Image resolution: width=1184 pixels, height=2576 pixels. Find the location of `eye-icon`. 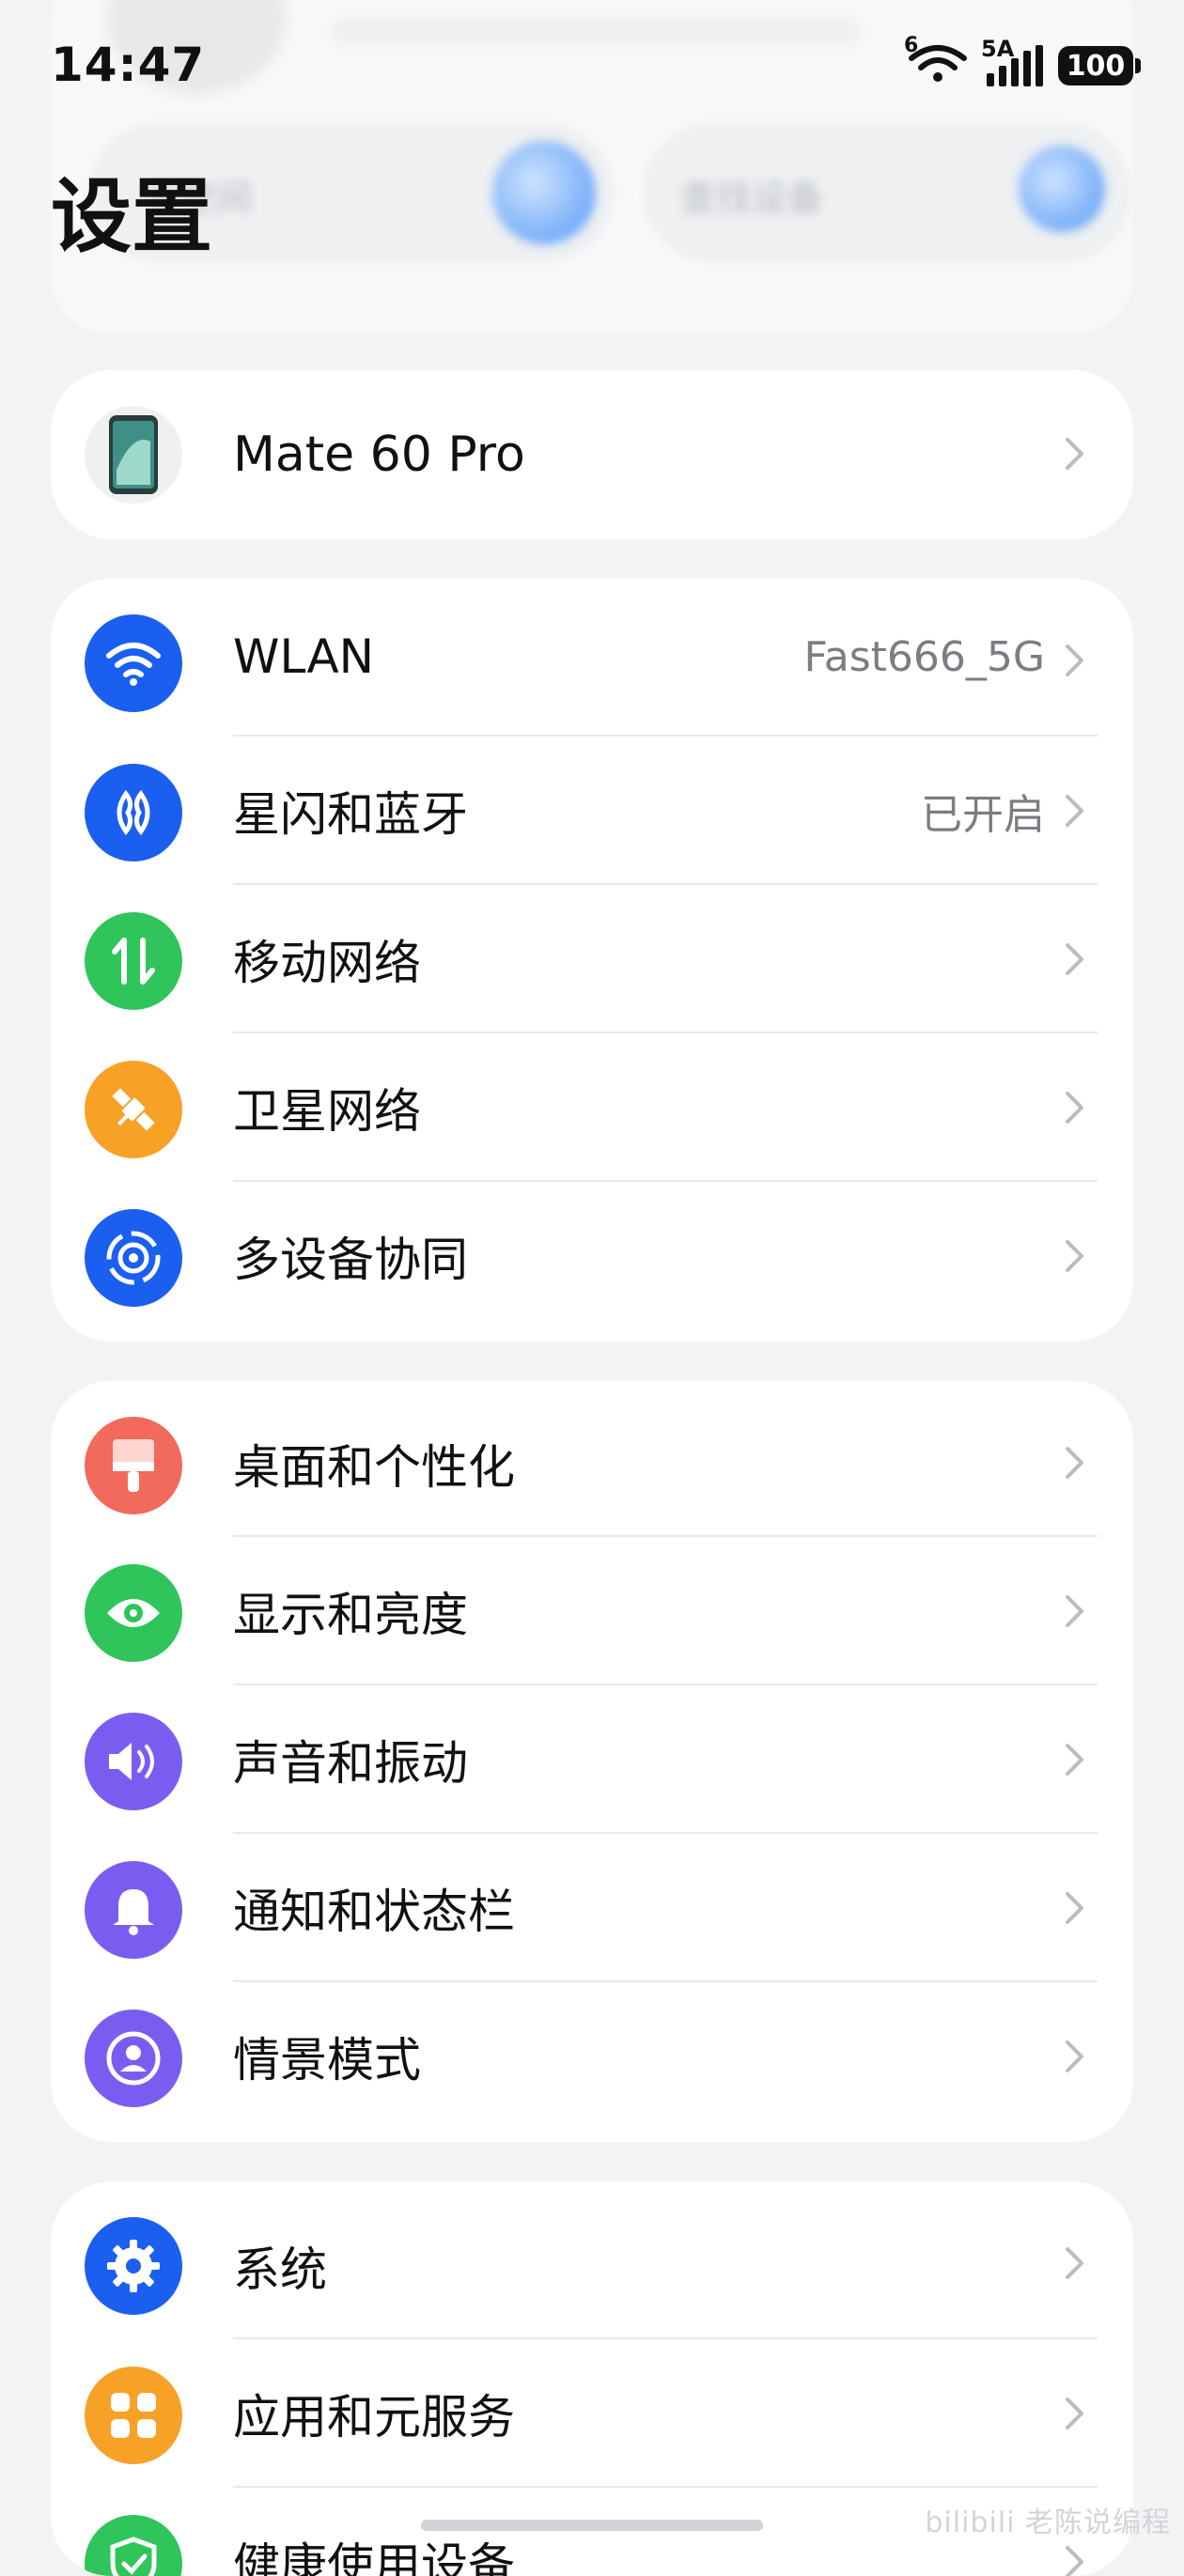

eye-icon is located at coordinates (133, 1613).